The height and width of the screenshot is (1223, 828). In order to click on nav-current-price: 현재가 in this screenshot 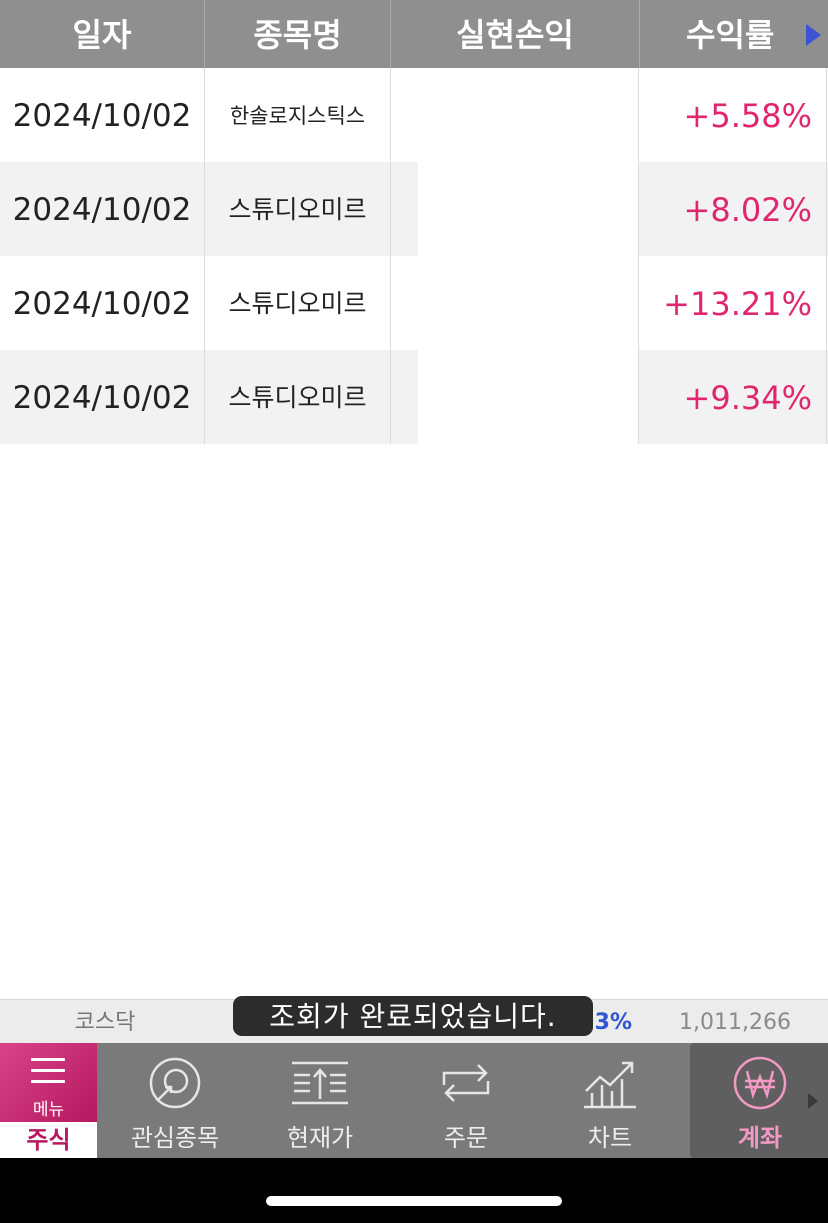, I will do `click(320, 1100)`.